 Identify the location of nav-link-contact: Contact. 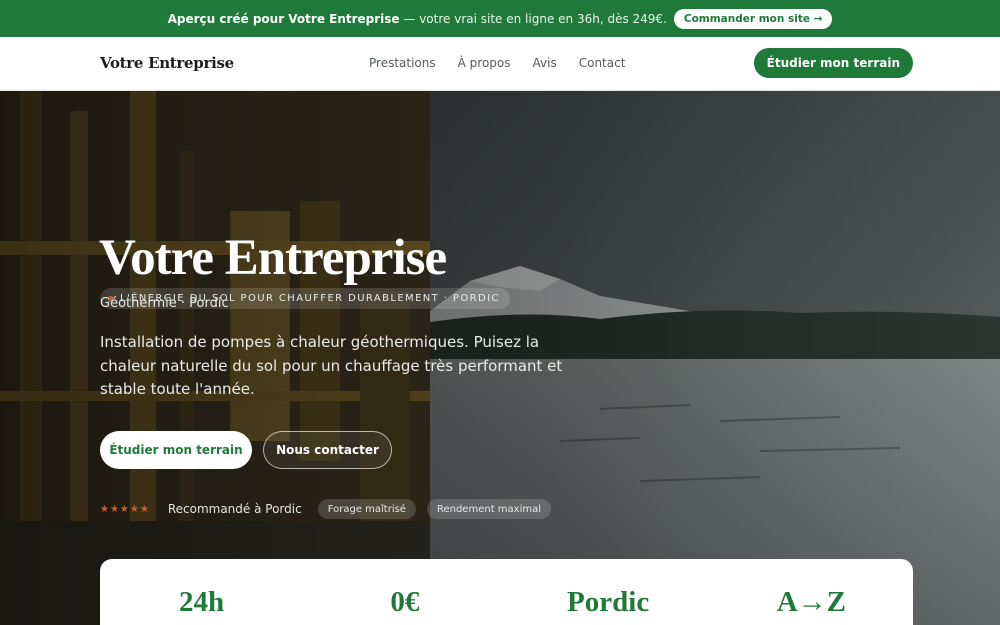
(602, 63).